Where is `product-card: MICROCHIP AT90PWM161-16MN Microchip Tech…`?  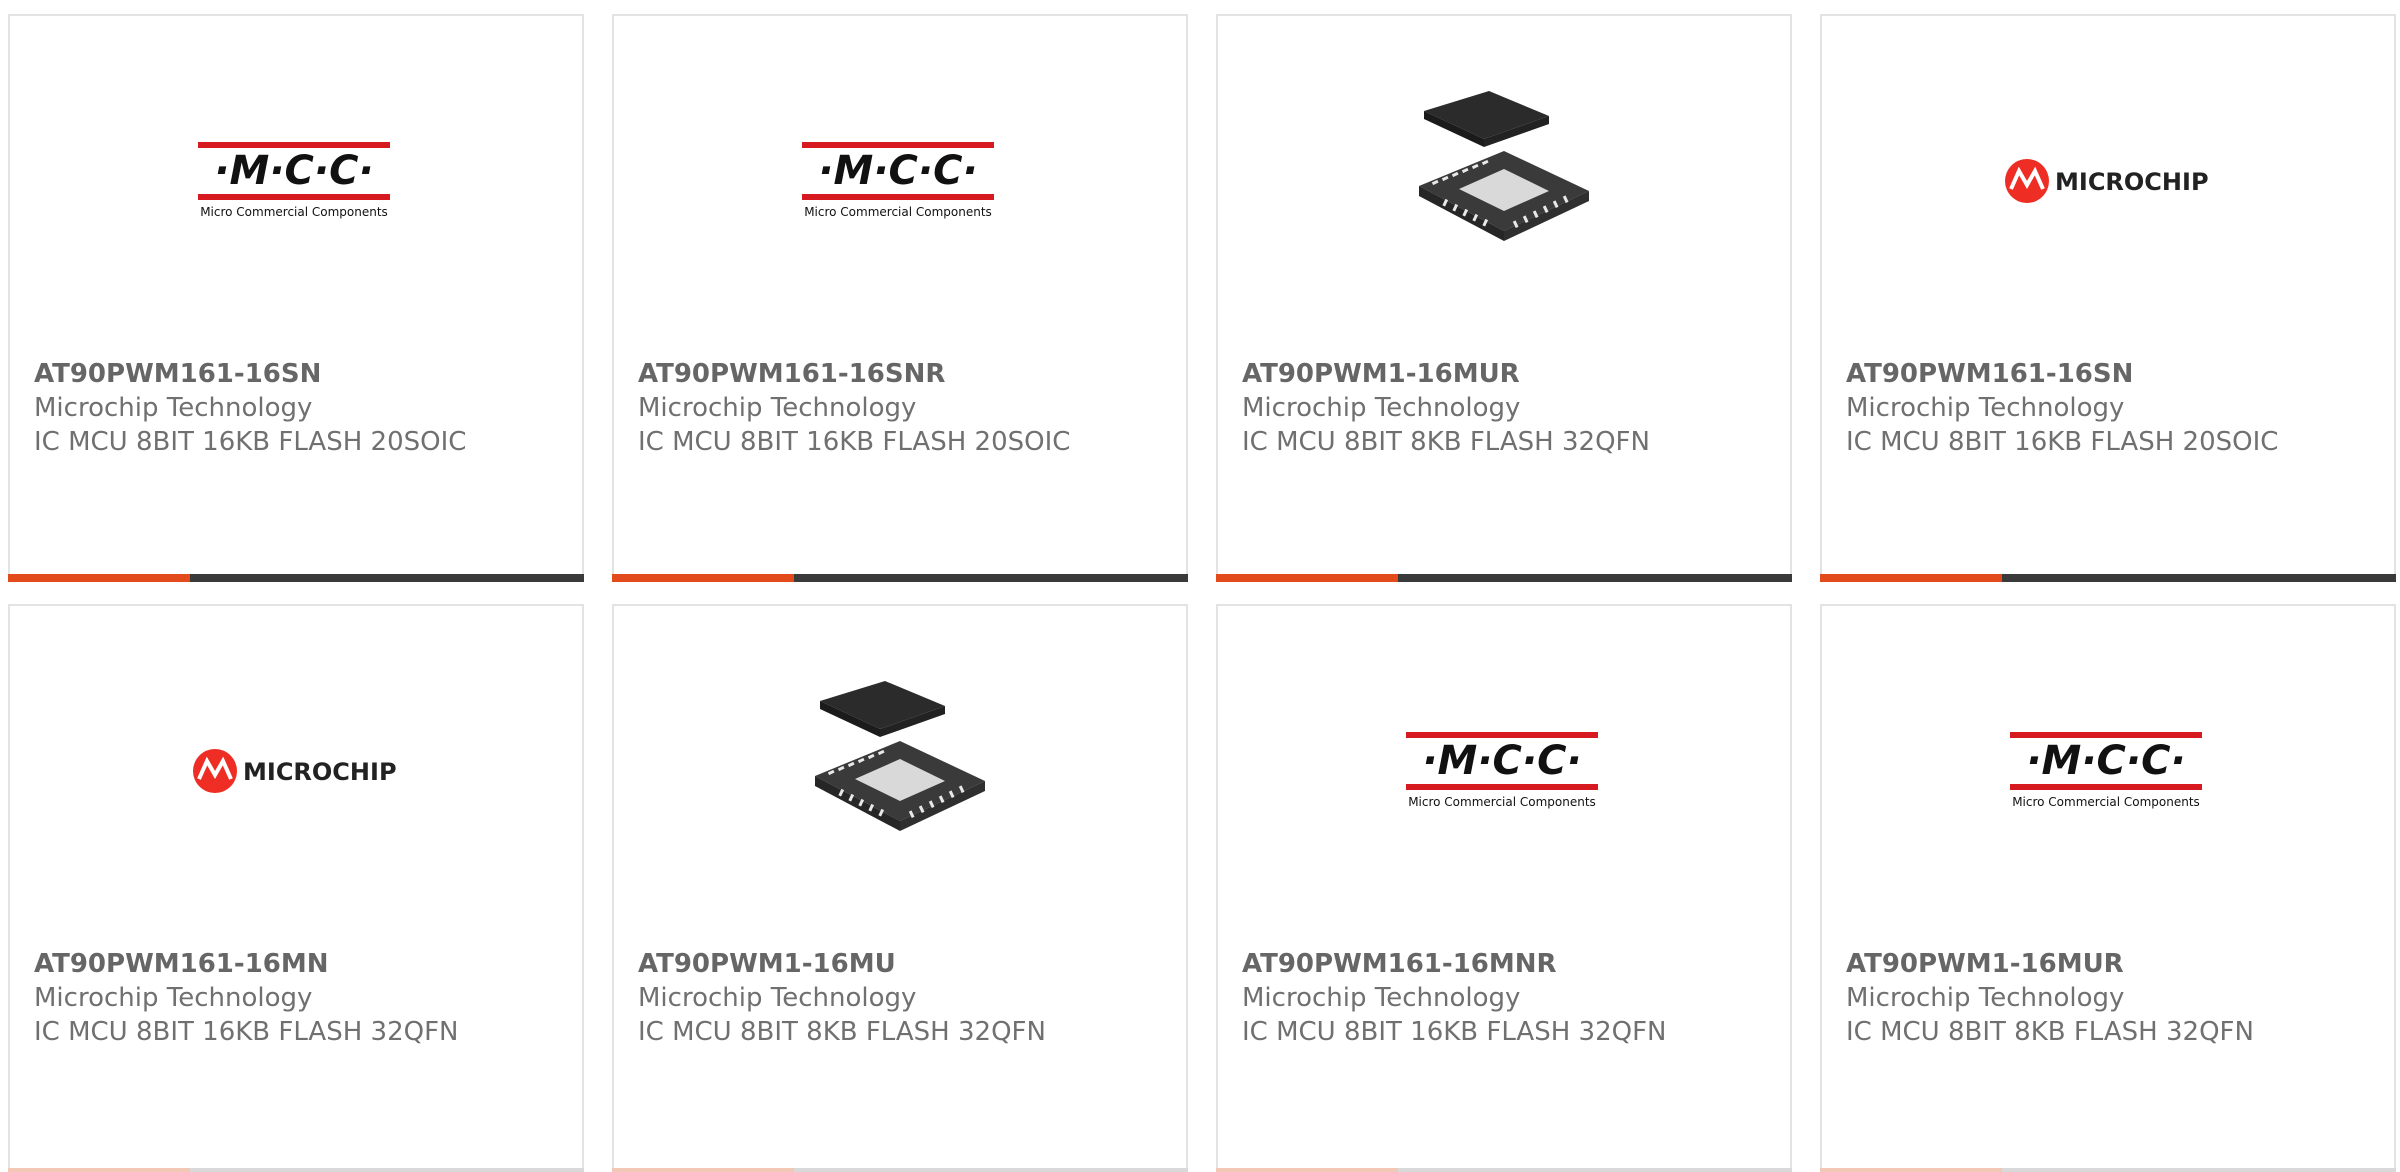
product-card: MICROCHIP AT90PWM161-16MN Microchip Tech… is located at coordinates (296, 888).